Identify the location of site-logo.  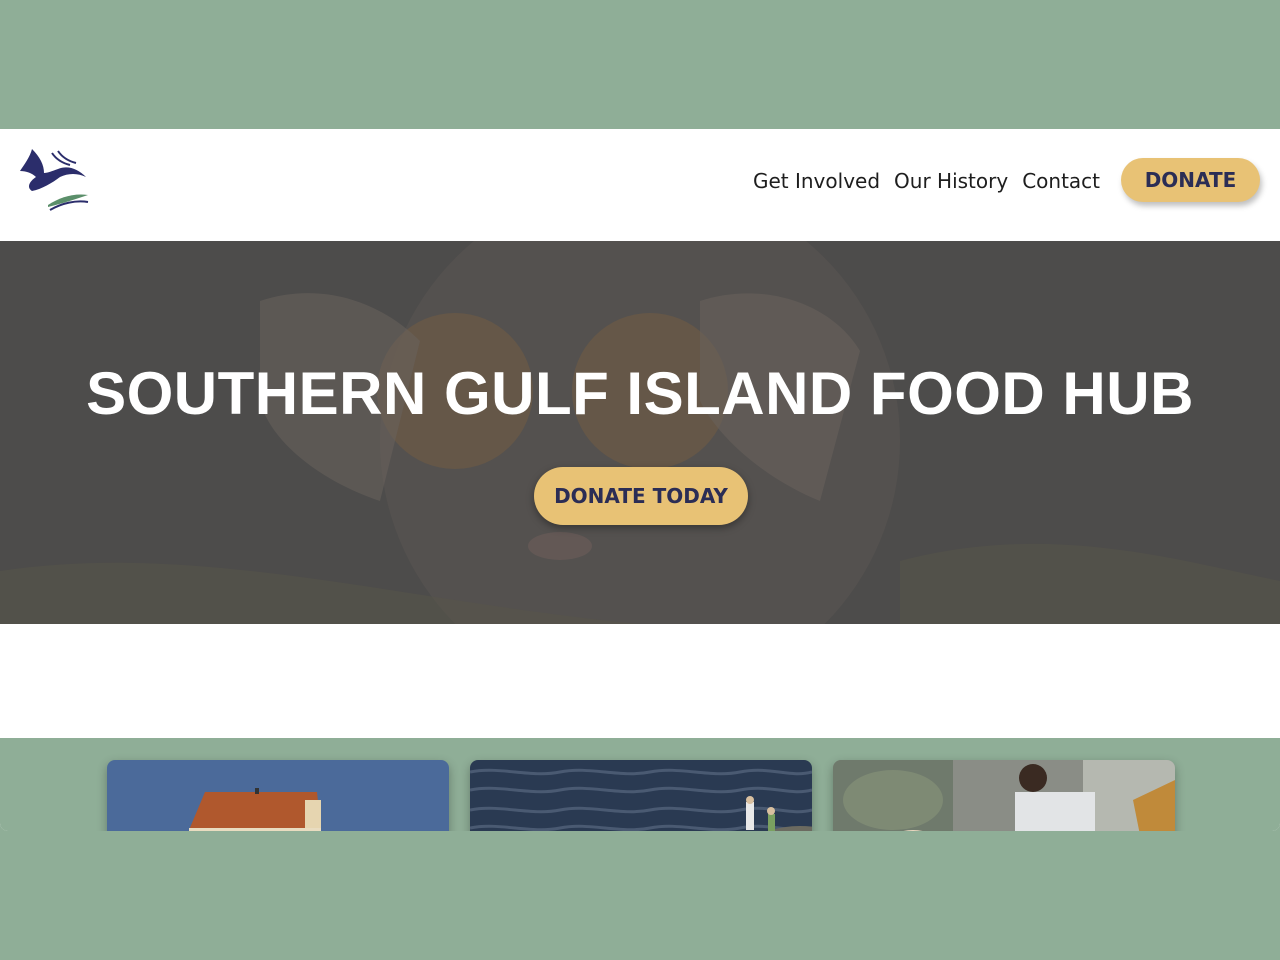
(54, 180).